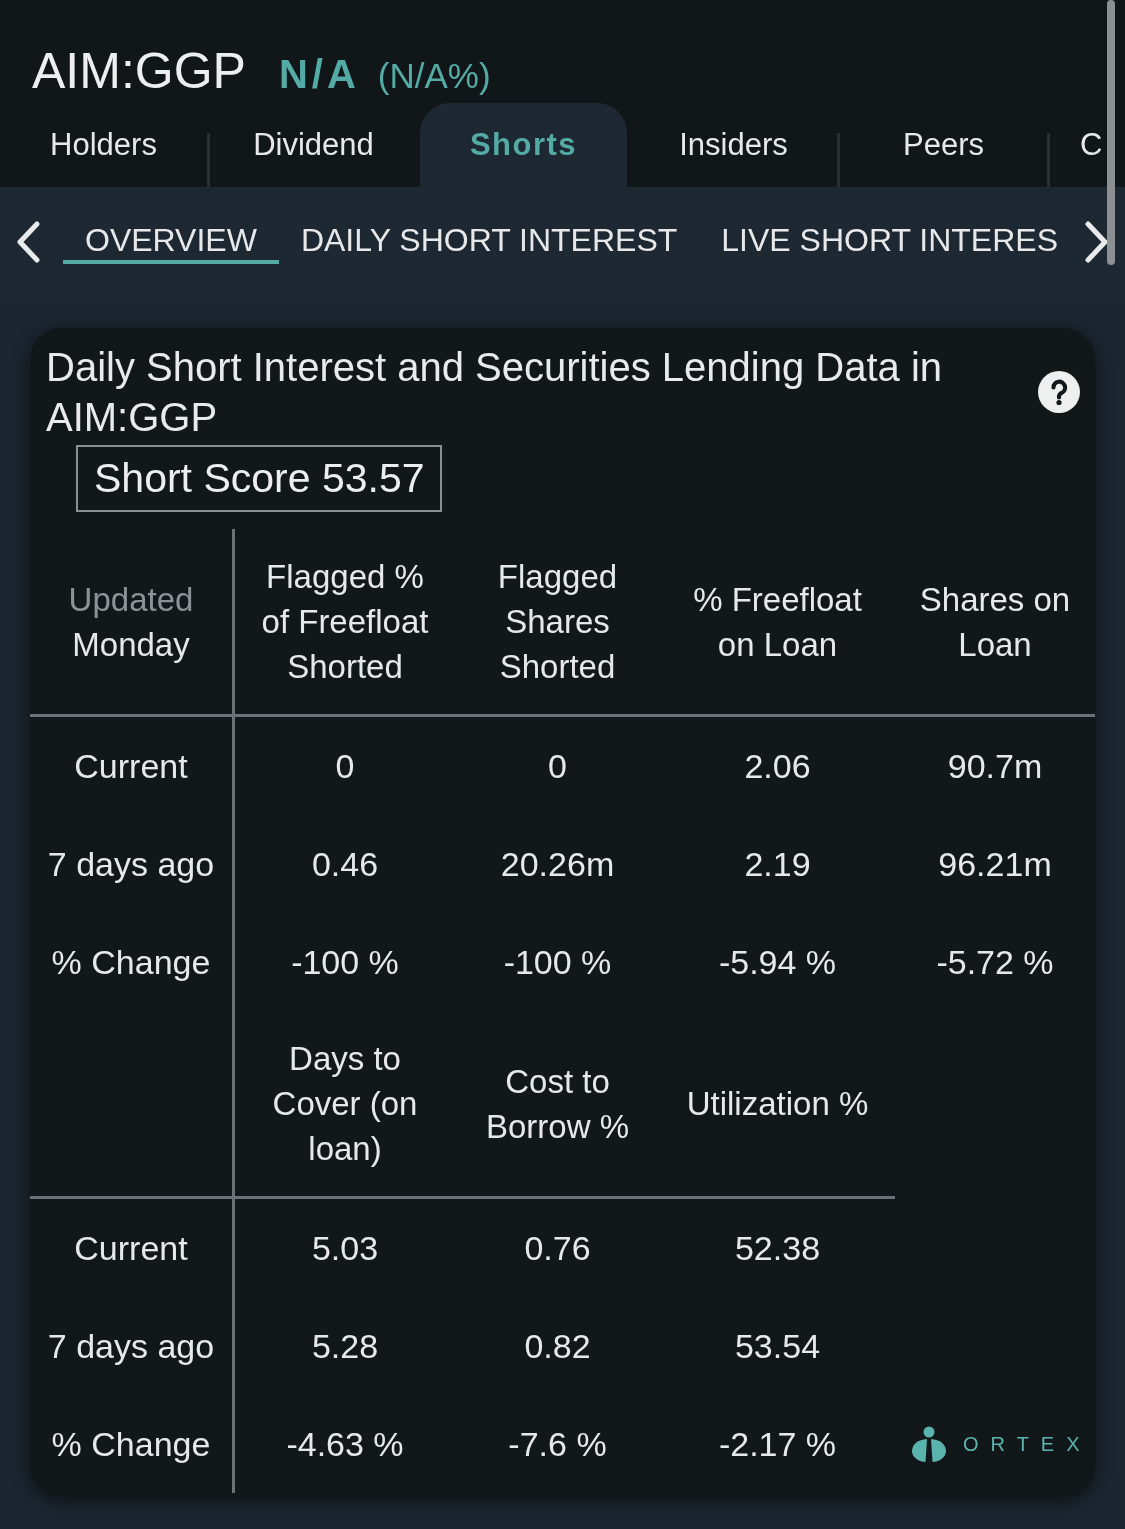 The width and height of the screenshot is (1125, 1529). Describe the element at coordinates (259, 478) in the screenshot. I see `short-score: Short Score 53.57` at that location.